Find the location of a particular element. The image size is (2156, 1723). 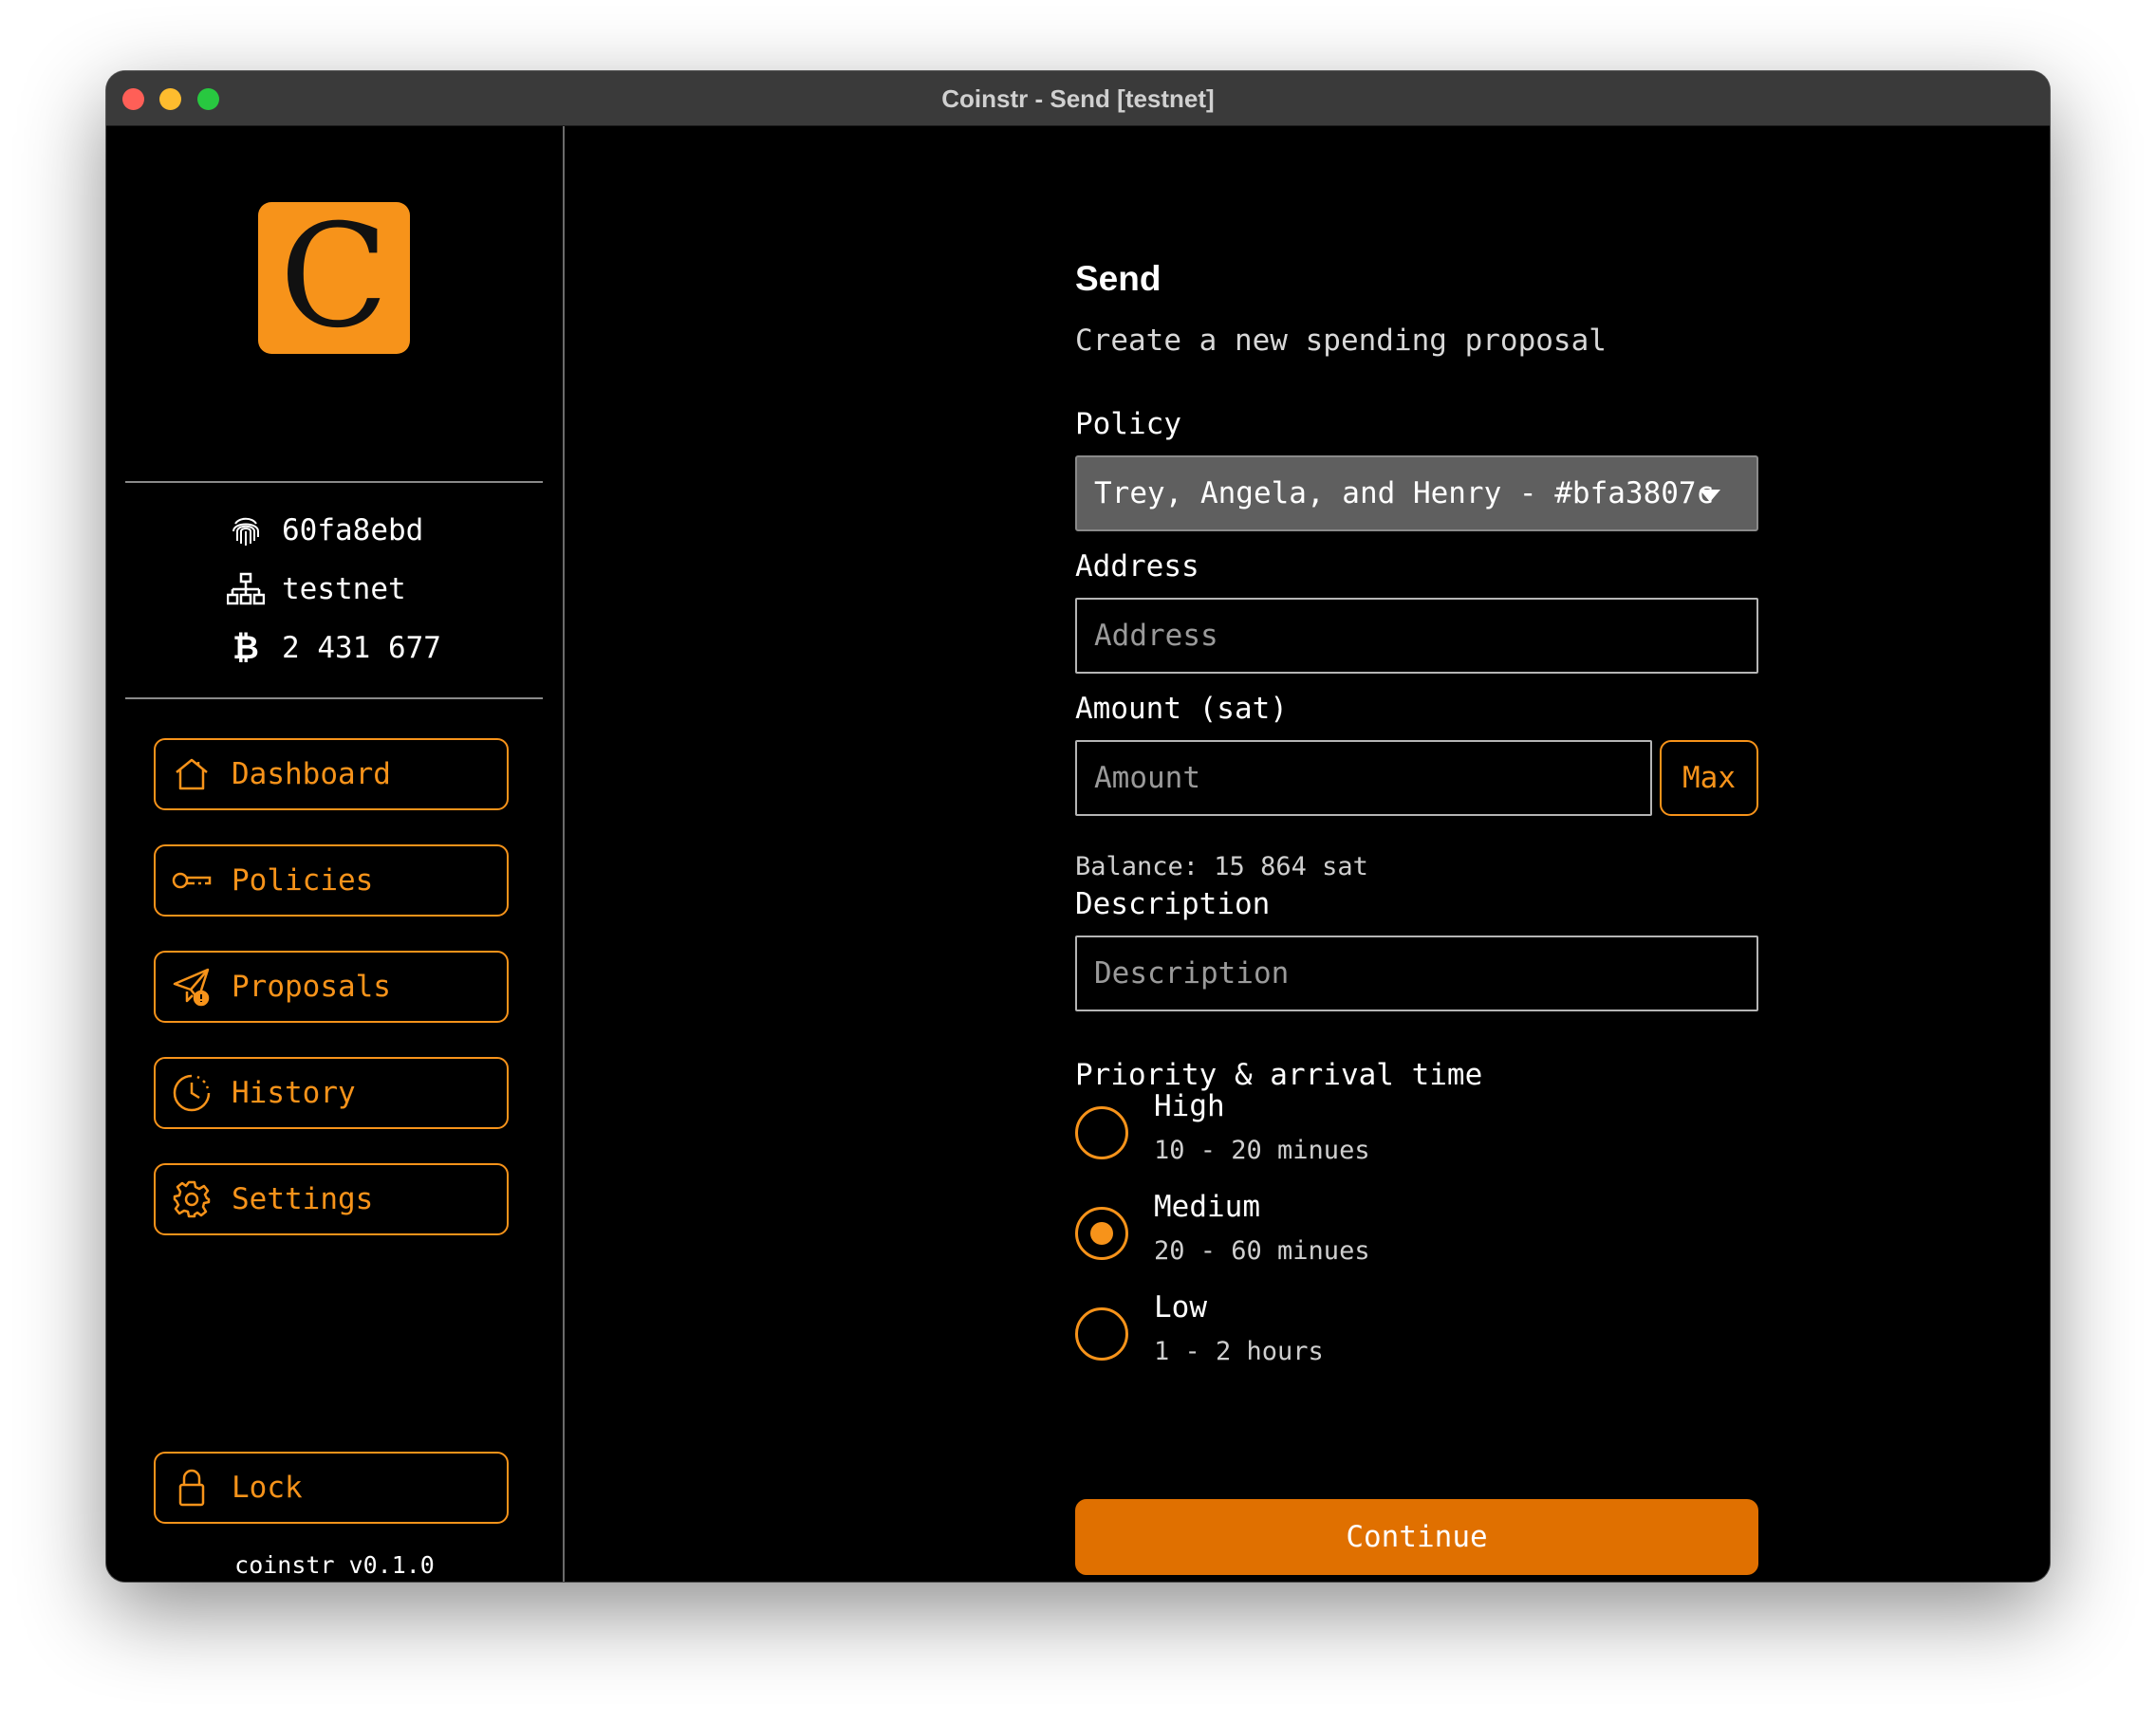

house-icon is located at coordinates (192, 774).